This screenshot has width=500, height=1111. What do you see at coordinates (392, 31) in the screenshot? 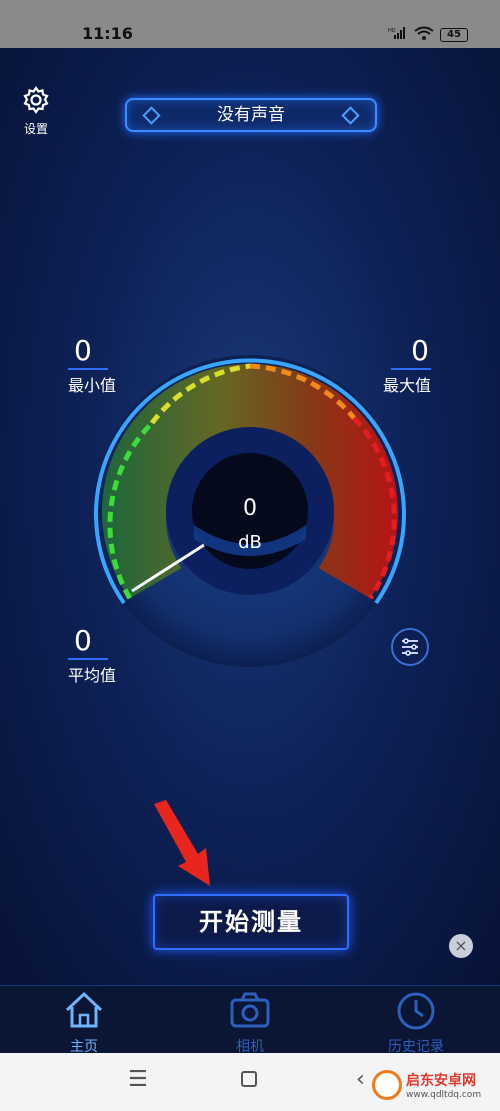
I see `svg-text: HD` at bounding box center [392, 31].